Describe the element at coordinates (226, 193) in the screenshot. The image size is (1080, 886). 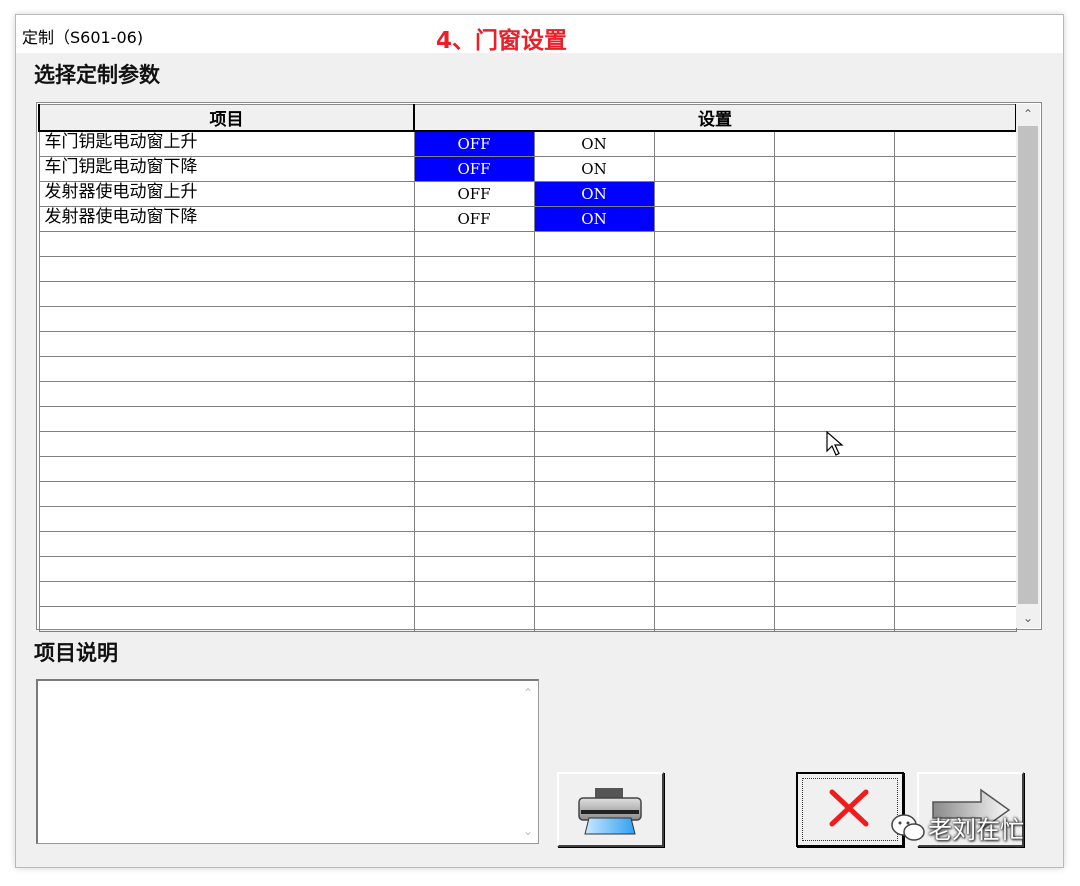
I see `item-cell: 发射器使电动窗上升` at that location.